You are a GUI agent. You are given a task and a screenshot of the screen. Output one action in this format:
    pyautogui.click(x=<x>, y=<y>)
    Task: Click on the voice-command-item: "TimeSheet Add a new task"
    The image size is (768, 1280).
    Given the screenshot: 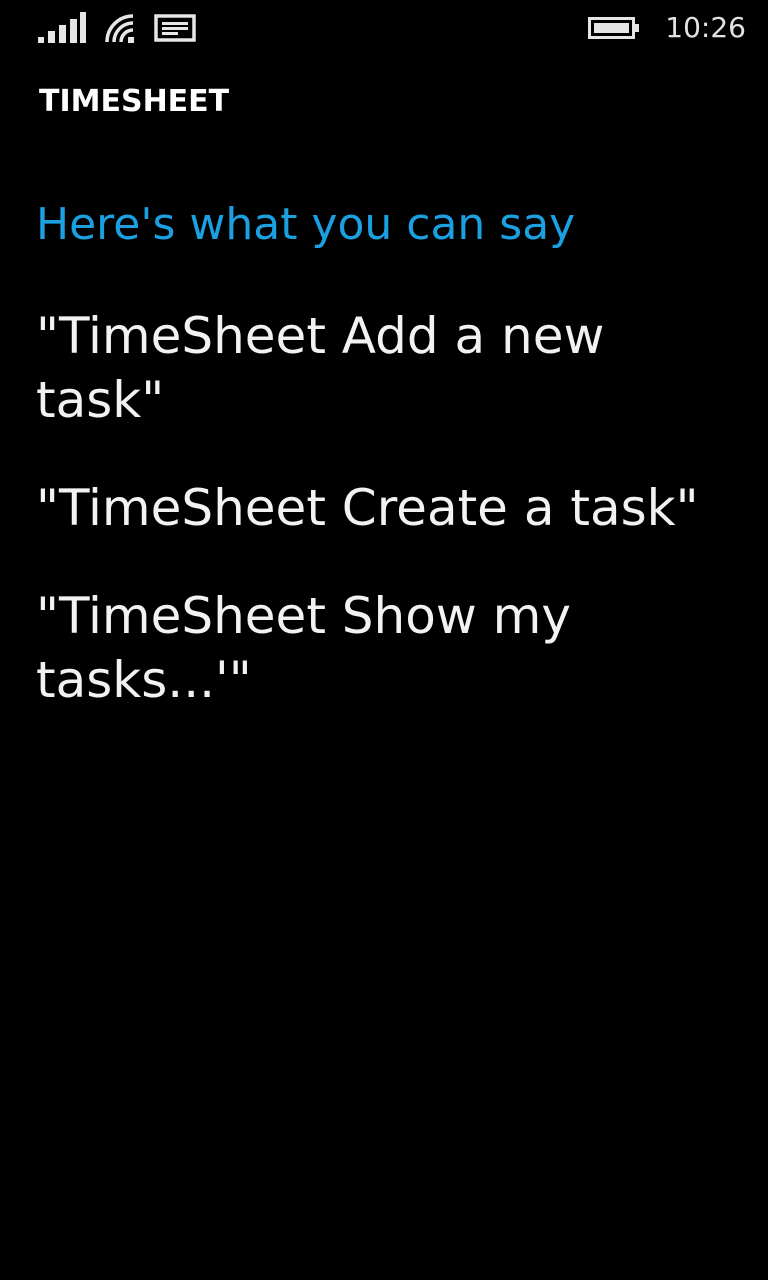 What is the action you would take?
    pyautogui.click(x=320, y=368)
    